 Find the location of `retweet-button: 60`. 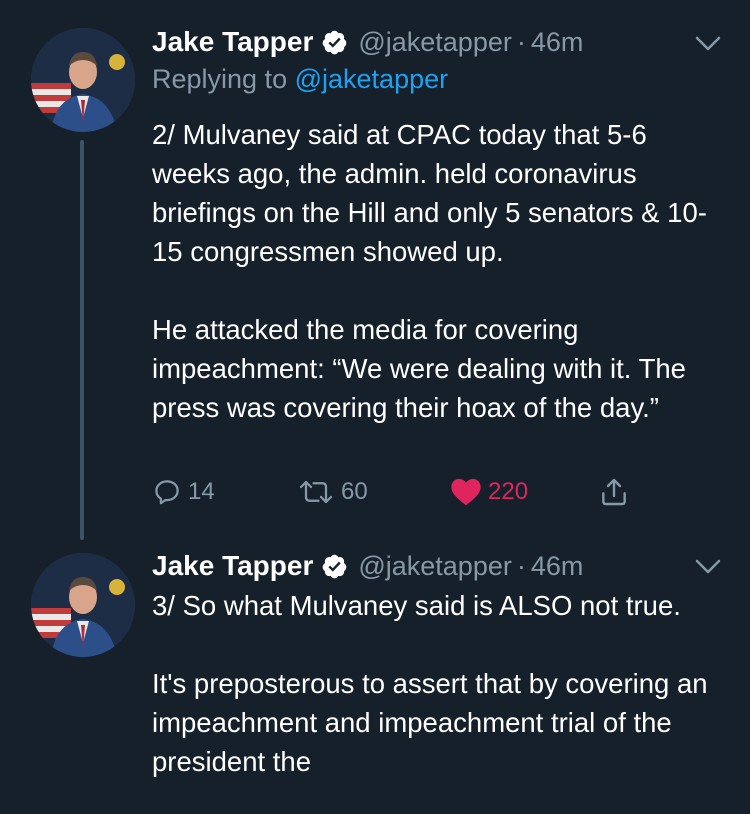

retweet-button: 60 is located at coordinates (332, 492).